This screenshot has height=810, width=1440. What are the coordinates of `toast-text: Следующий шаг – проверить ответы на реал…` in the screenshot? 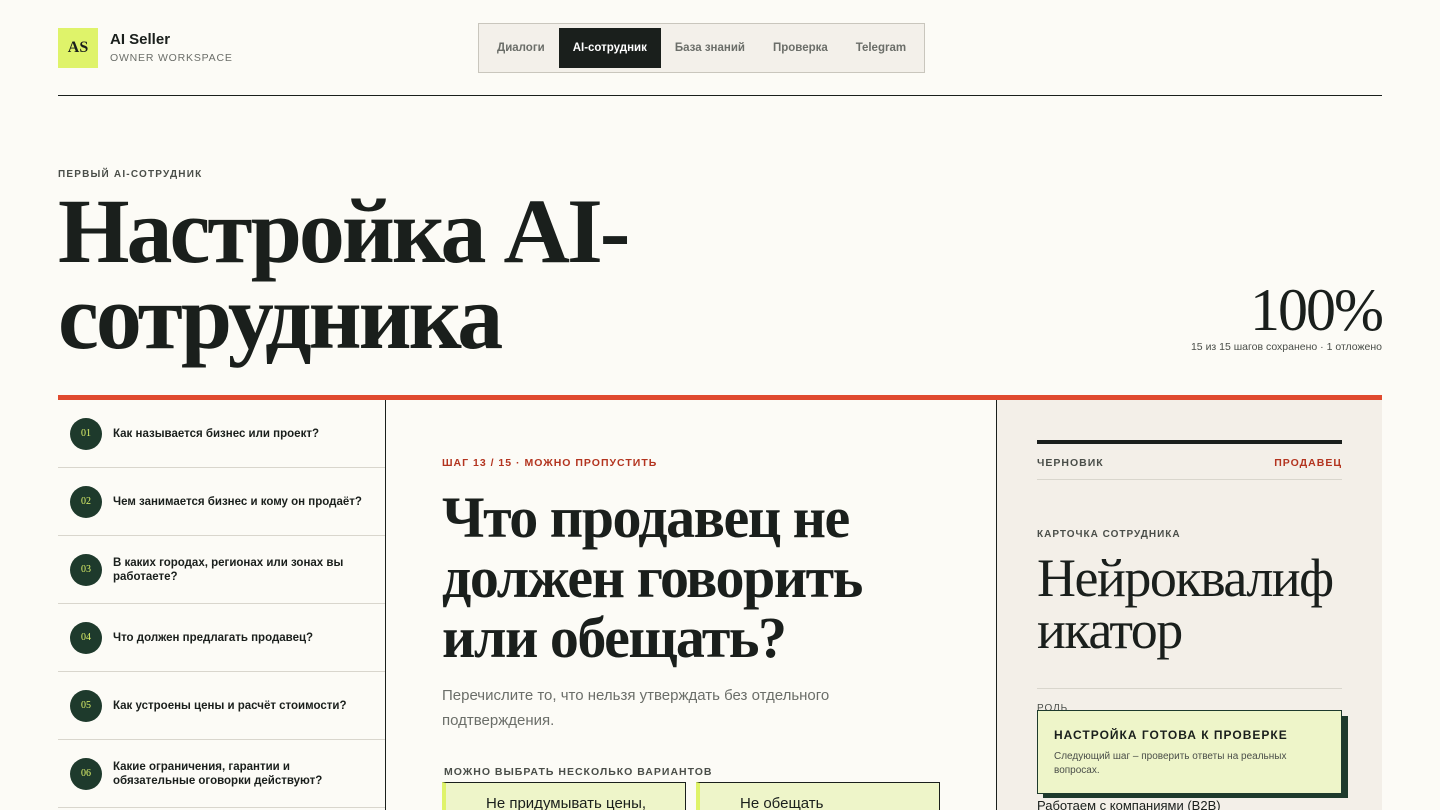 It's located at (1170, 763).